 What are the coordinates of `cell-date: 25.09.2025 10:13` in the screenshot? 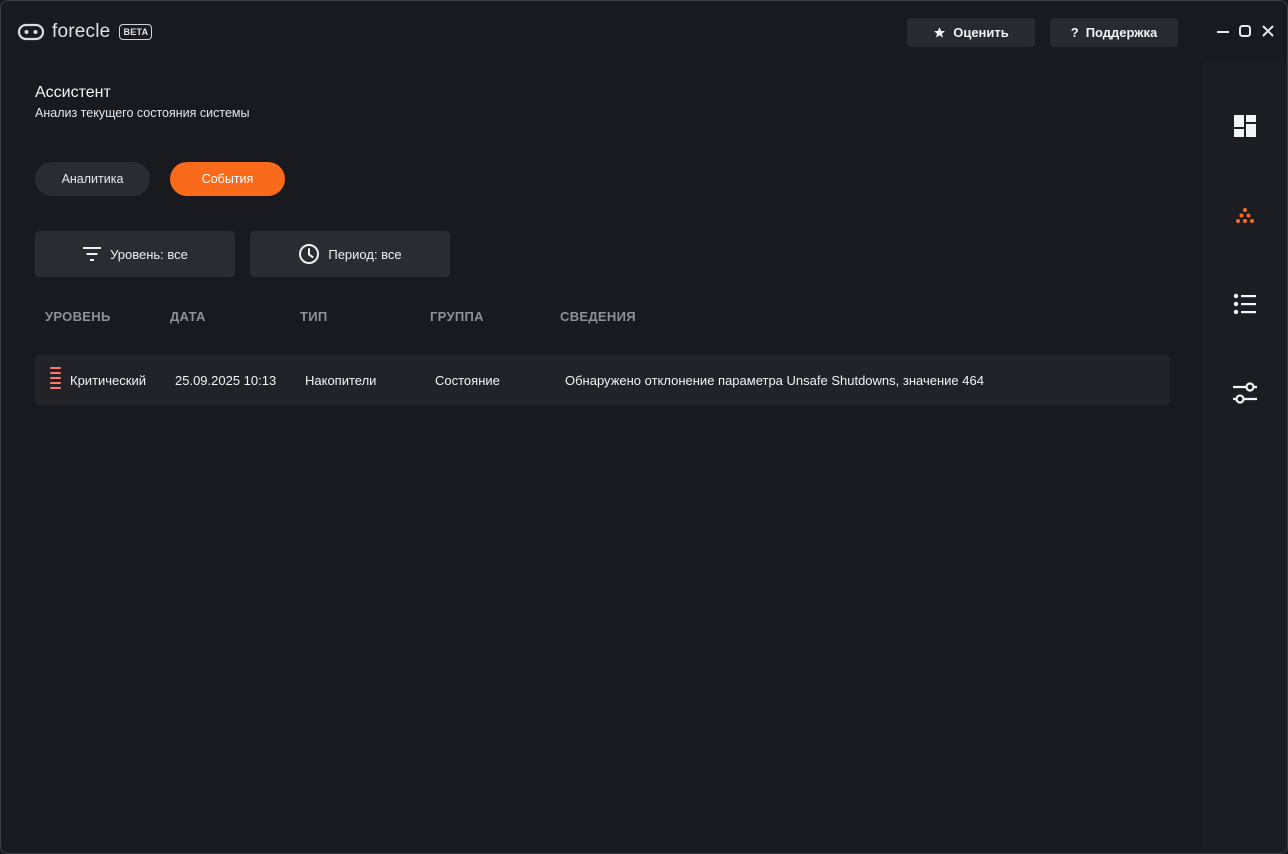 It's located at (226, 380).